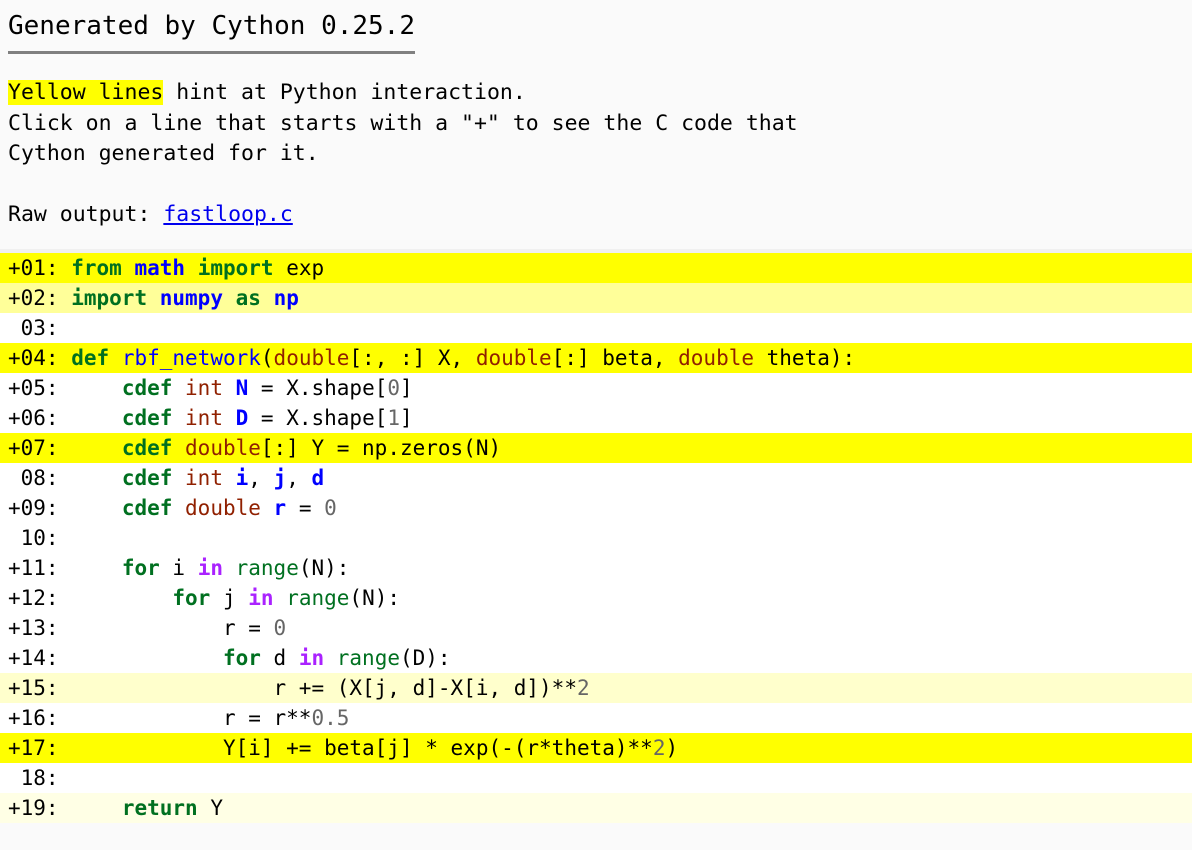 The image size is (1192, 850). I want to click on code-line: 18:, so click(596, 777).